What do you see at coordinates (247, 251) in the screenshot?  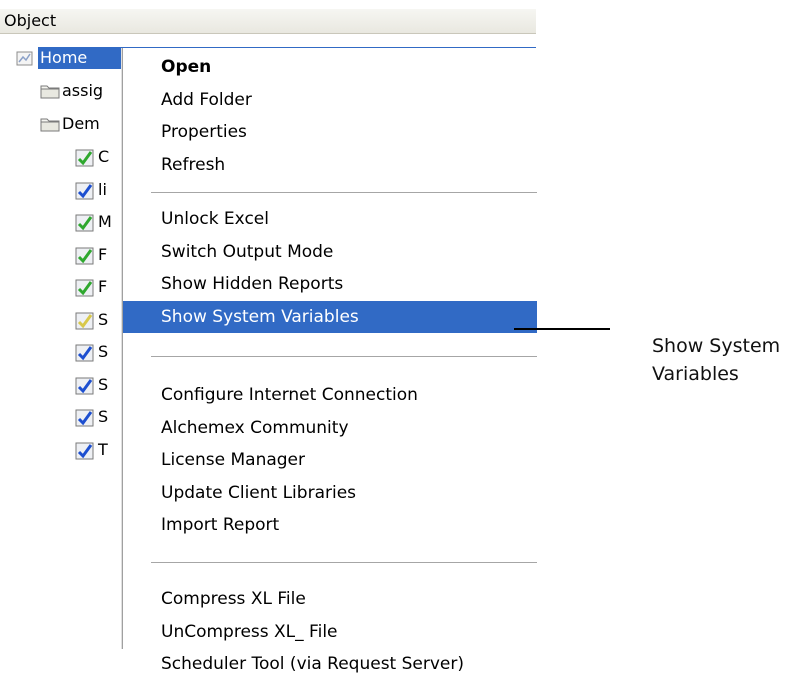 I see `menu-item-label: Switch Output Mode` at bounding box center [247, 251].